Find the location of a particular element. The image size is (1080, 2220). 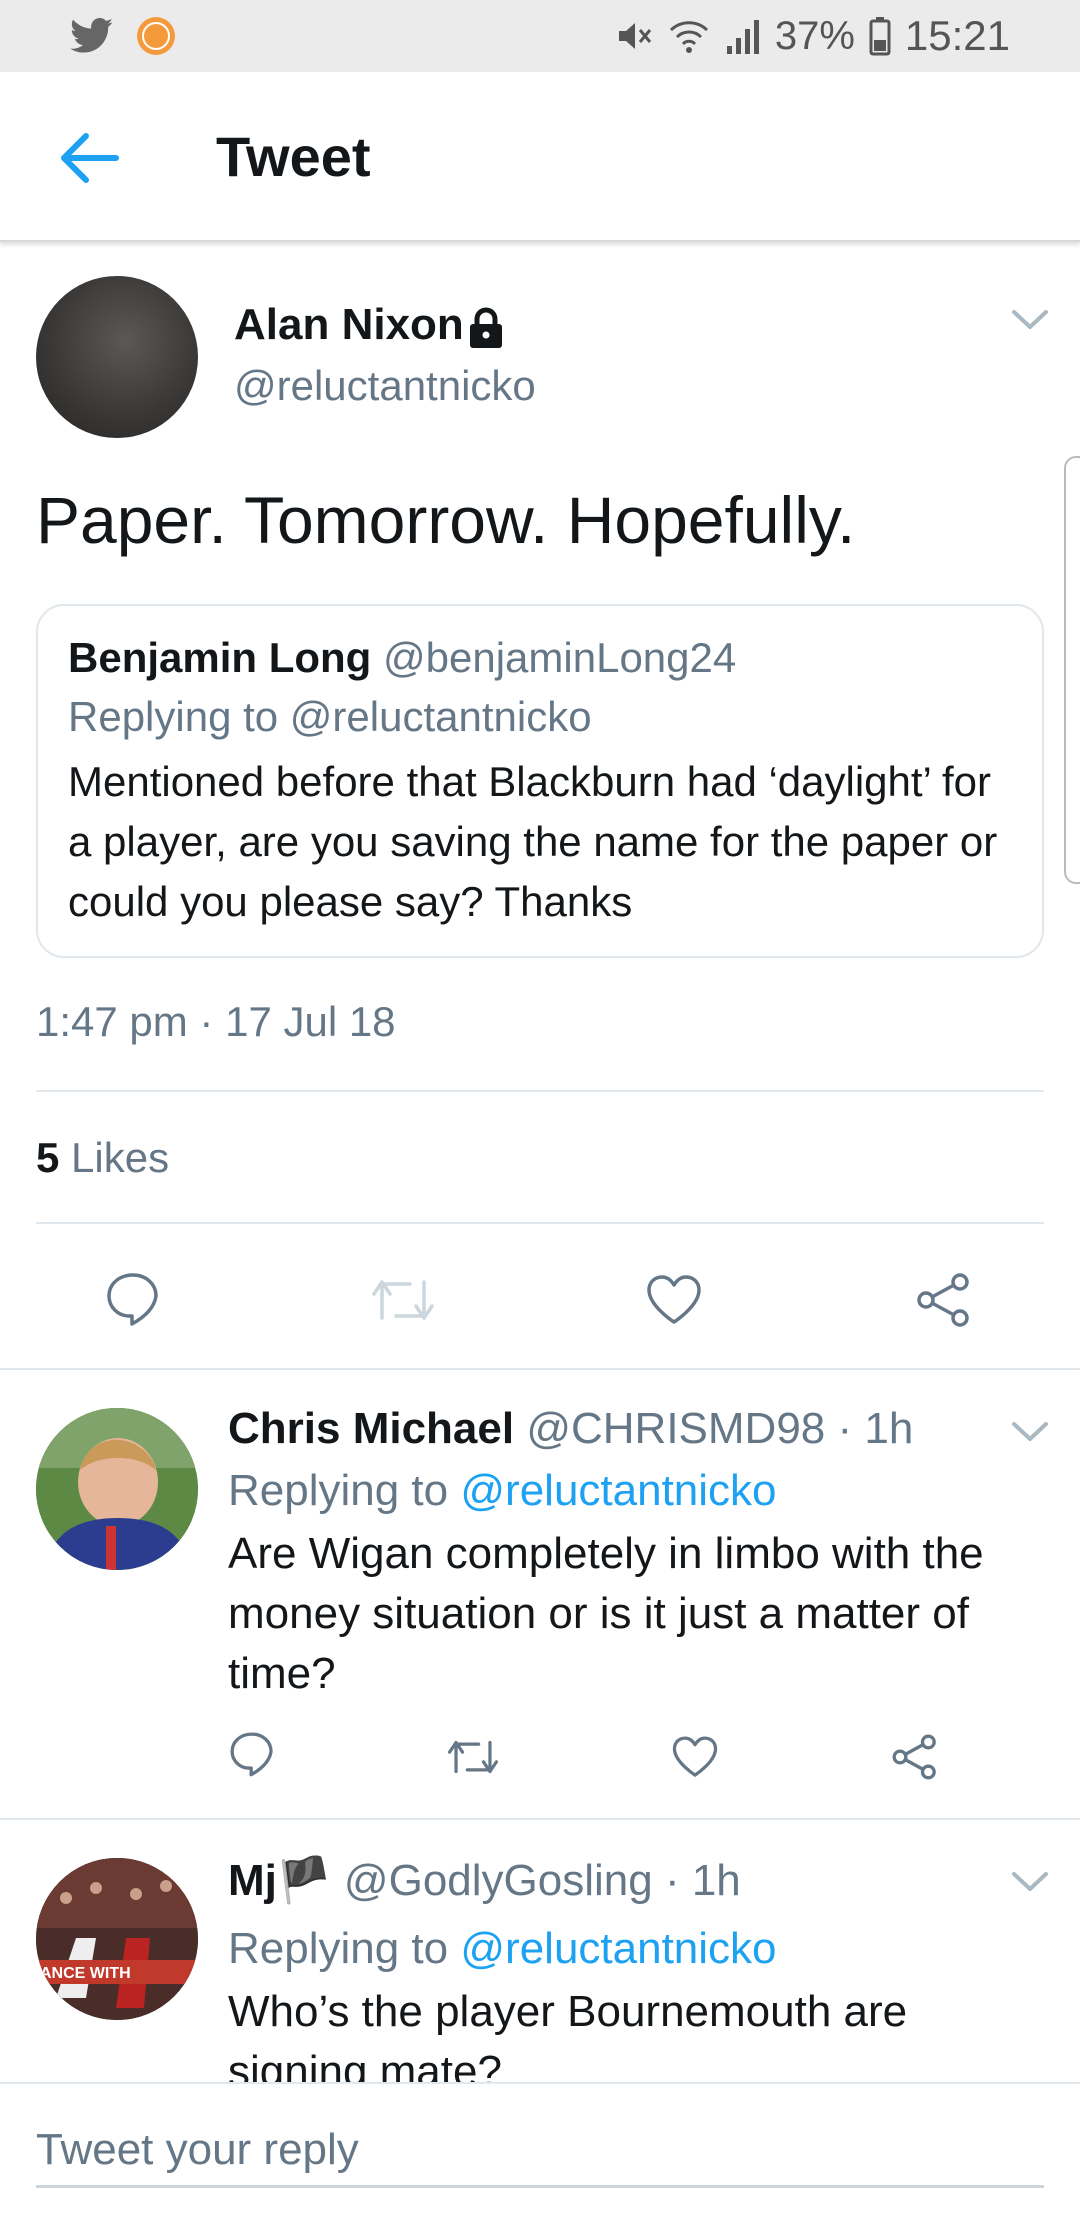

quote-header: Benjamin Long @benjaminLong24 is located at coordinates (540, 658).